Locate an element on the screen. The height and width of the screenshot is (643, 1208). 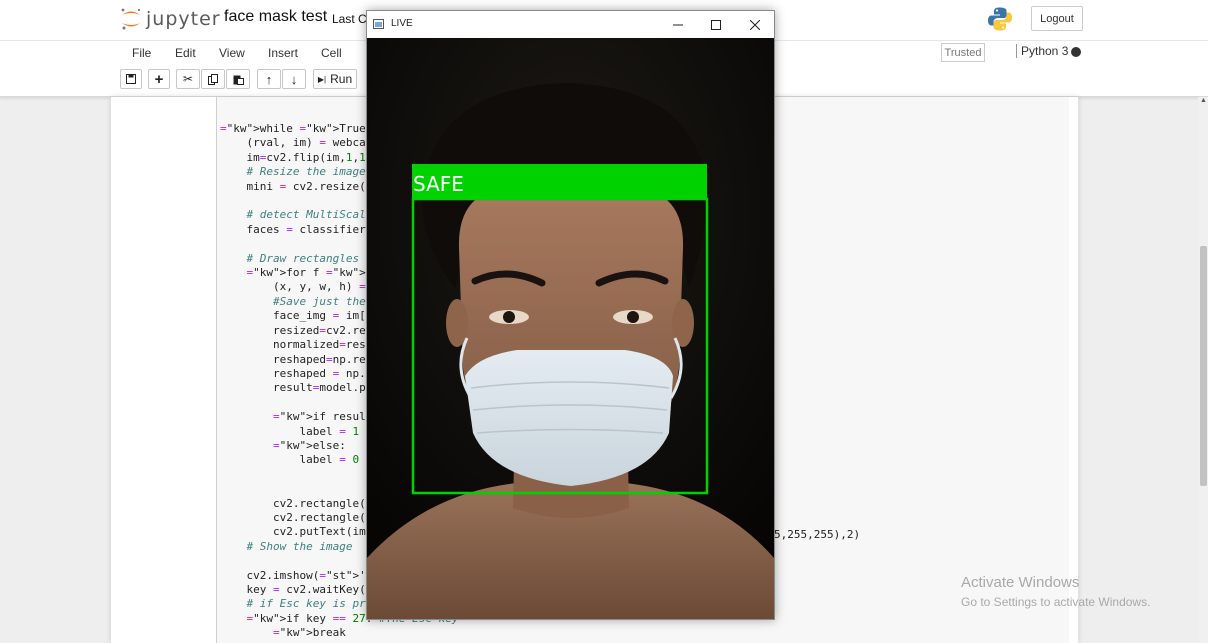
code-line: label = 1 is located at coordinates (290, 431).